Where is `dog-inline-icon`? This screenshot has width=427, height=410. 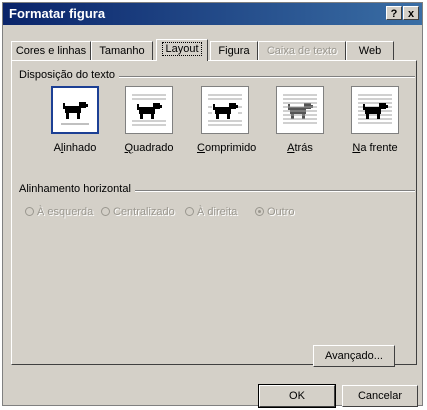
dog-inline-icon is located at coordinates (75, 110).